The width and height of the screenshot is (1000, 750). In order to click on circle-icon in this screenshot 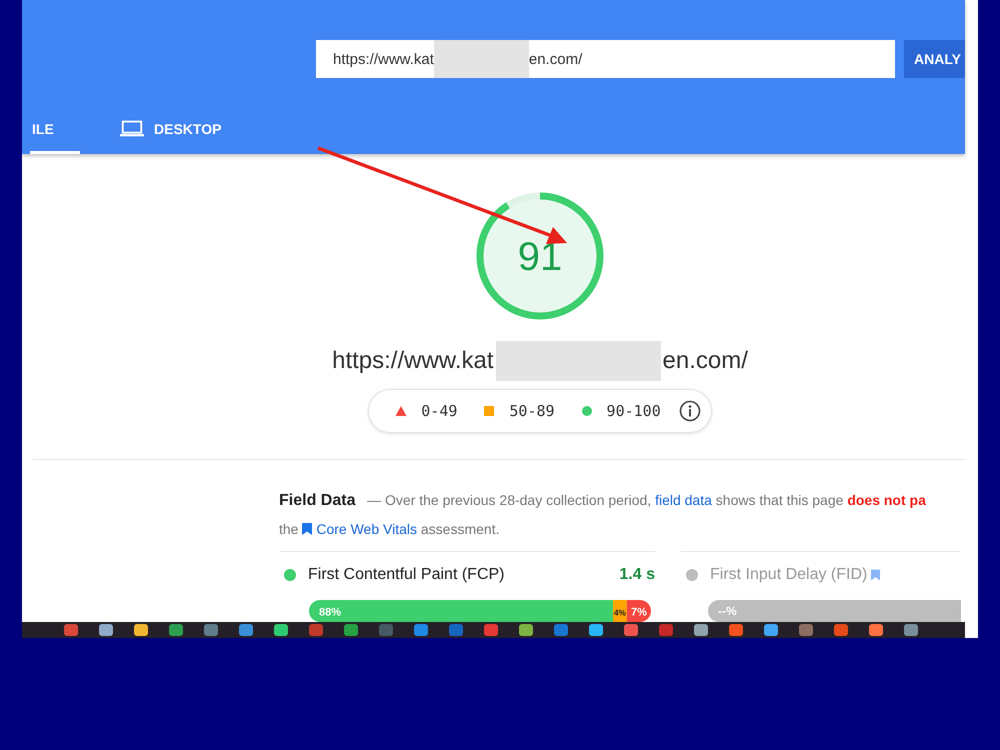, I will do `click(586, 411)`.